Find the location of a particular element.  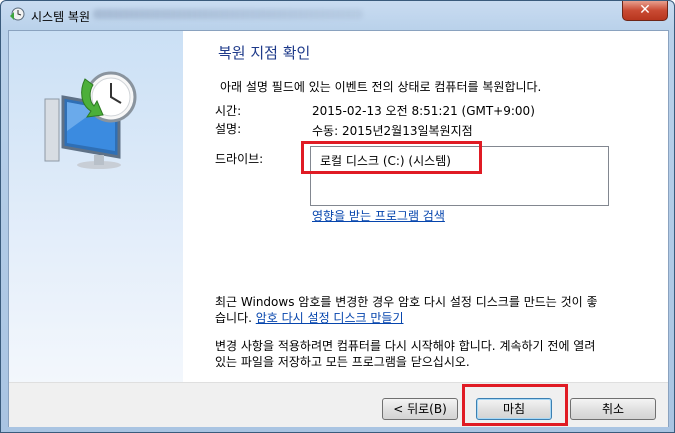

finish-highlight-box is located at coordinates (515, 405).